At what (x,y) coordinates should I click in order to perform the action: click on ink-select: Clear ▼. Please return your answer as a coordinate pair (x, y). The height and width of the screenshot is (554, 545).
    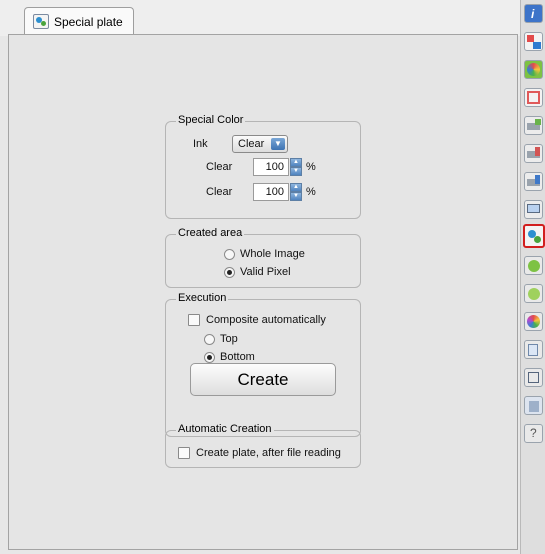
    Looking at the image, I should click on (260, 144).